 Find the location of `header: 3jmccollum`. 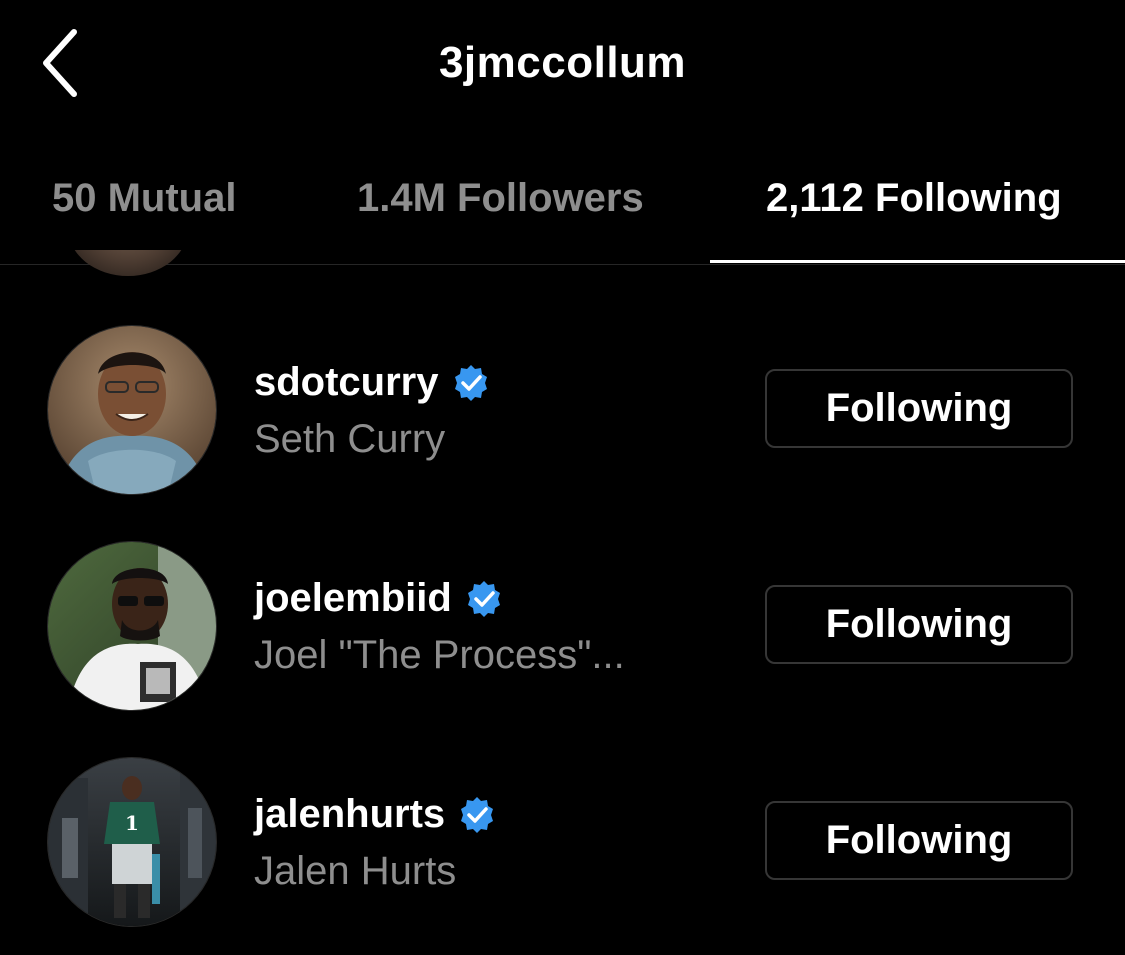

header: 3jmccollum is located at coordinates (562, 70).